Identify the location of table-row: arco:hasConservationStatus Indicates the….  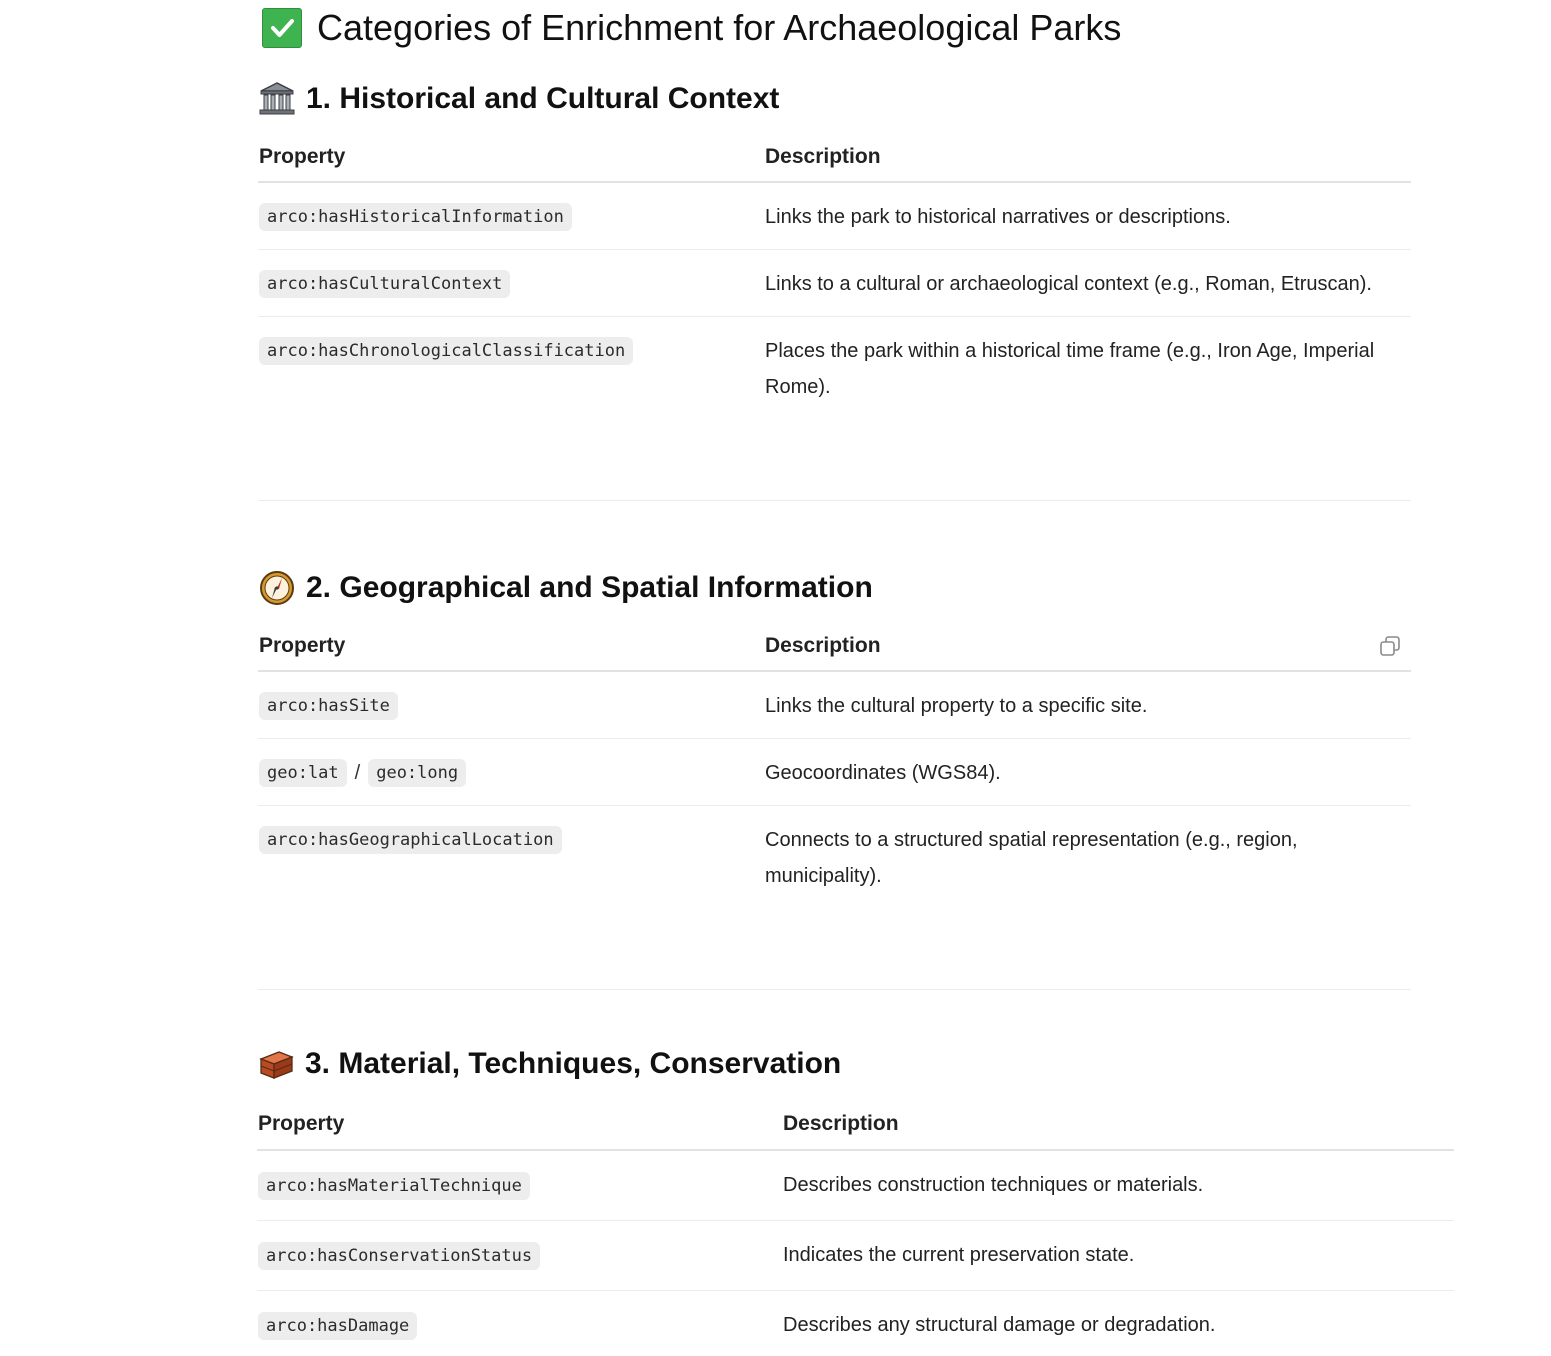
(855, 1256).